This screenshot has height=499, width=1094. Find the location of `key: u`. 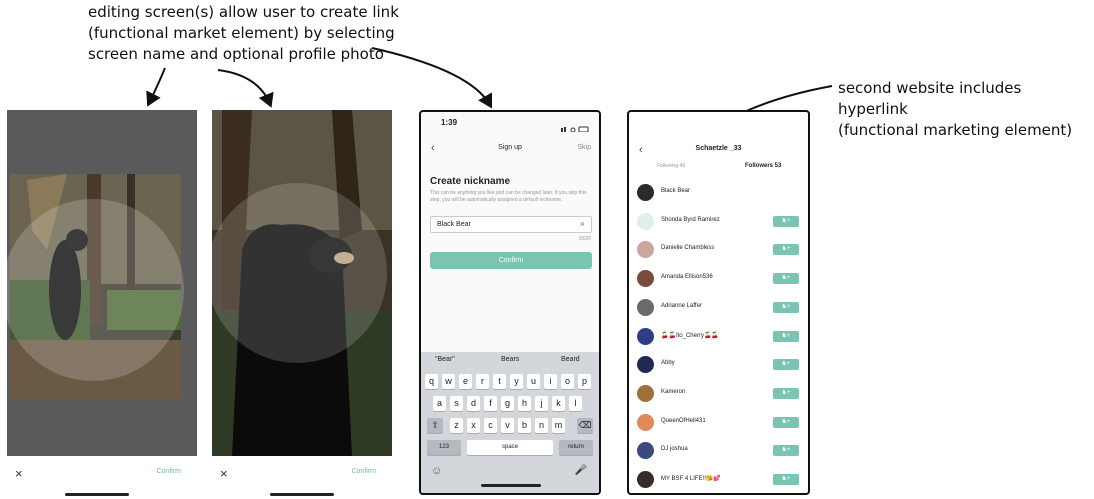

key: u is located at coordinates (533, 381).